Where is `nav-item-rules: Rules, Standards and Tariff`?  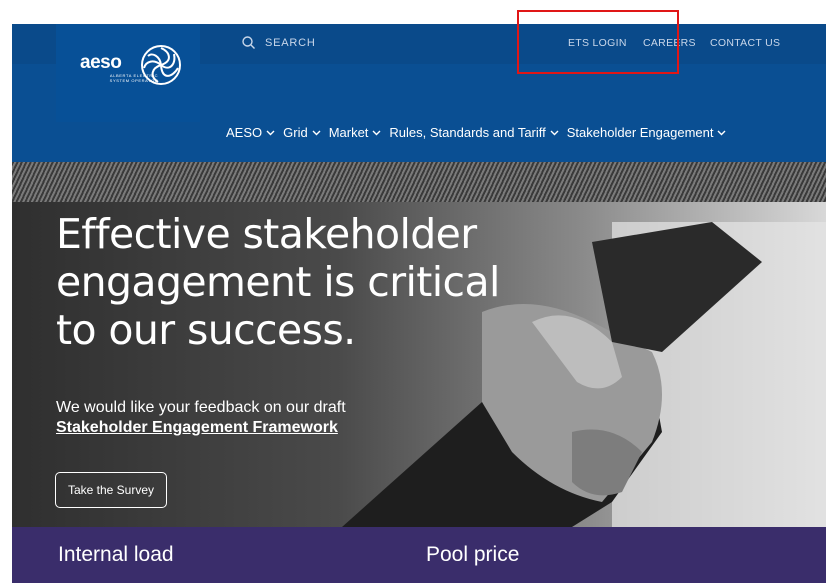 nav-item-rules: Rules, Standards and Tariff is located at coordinates (474, 132).